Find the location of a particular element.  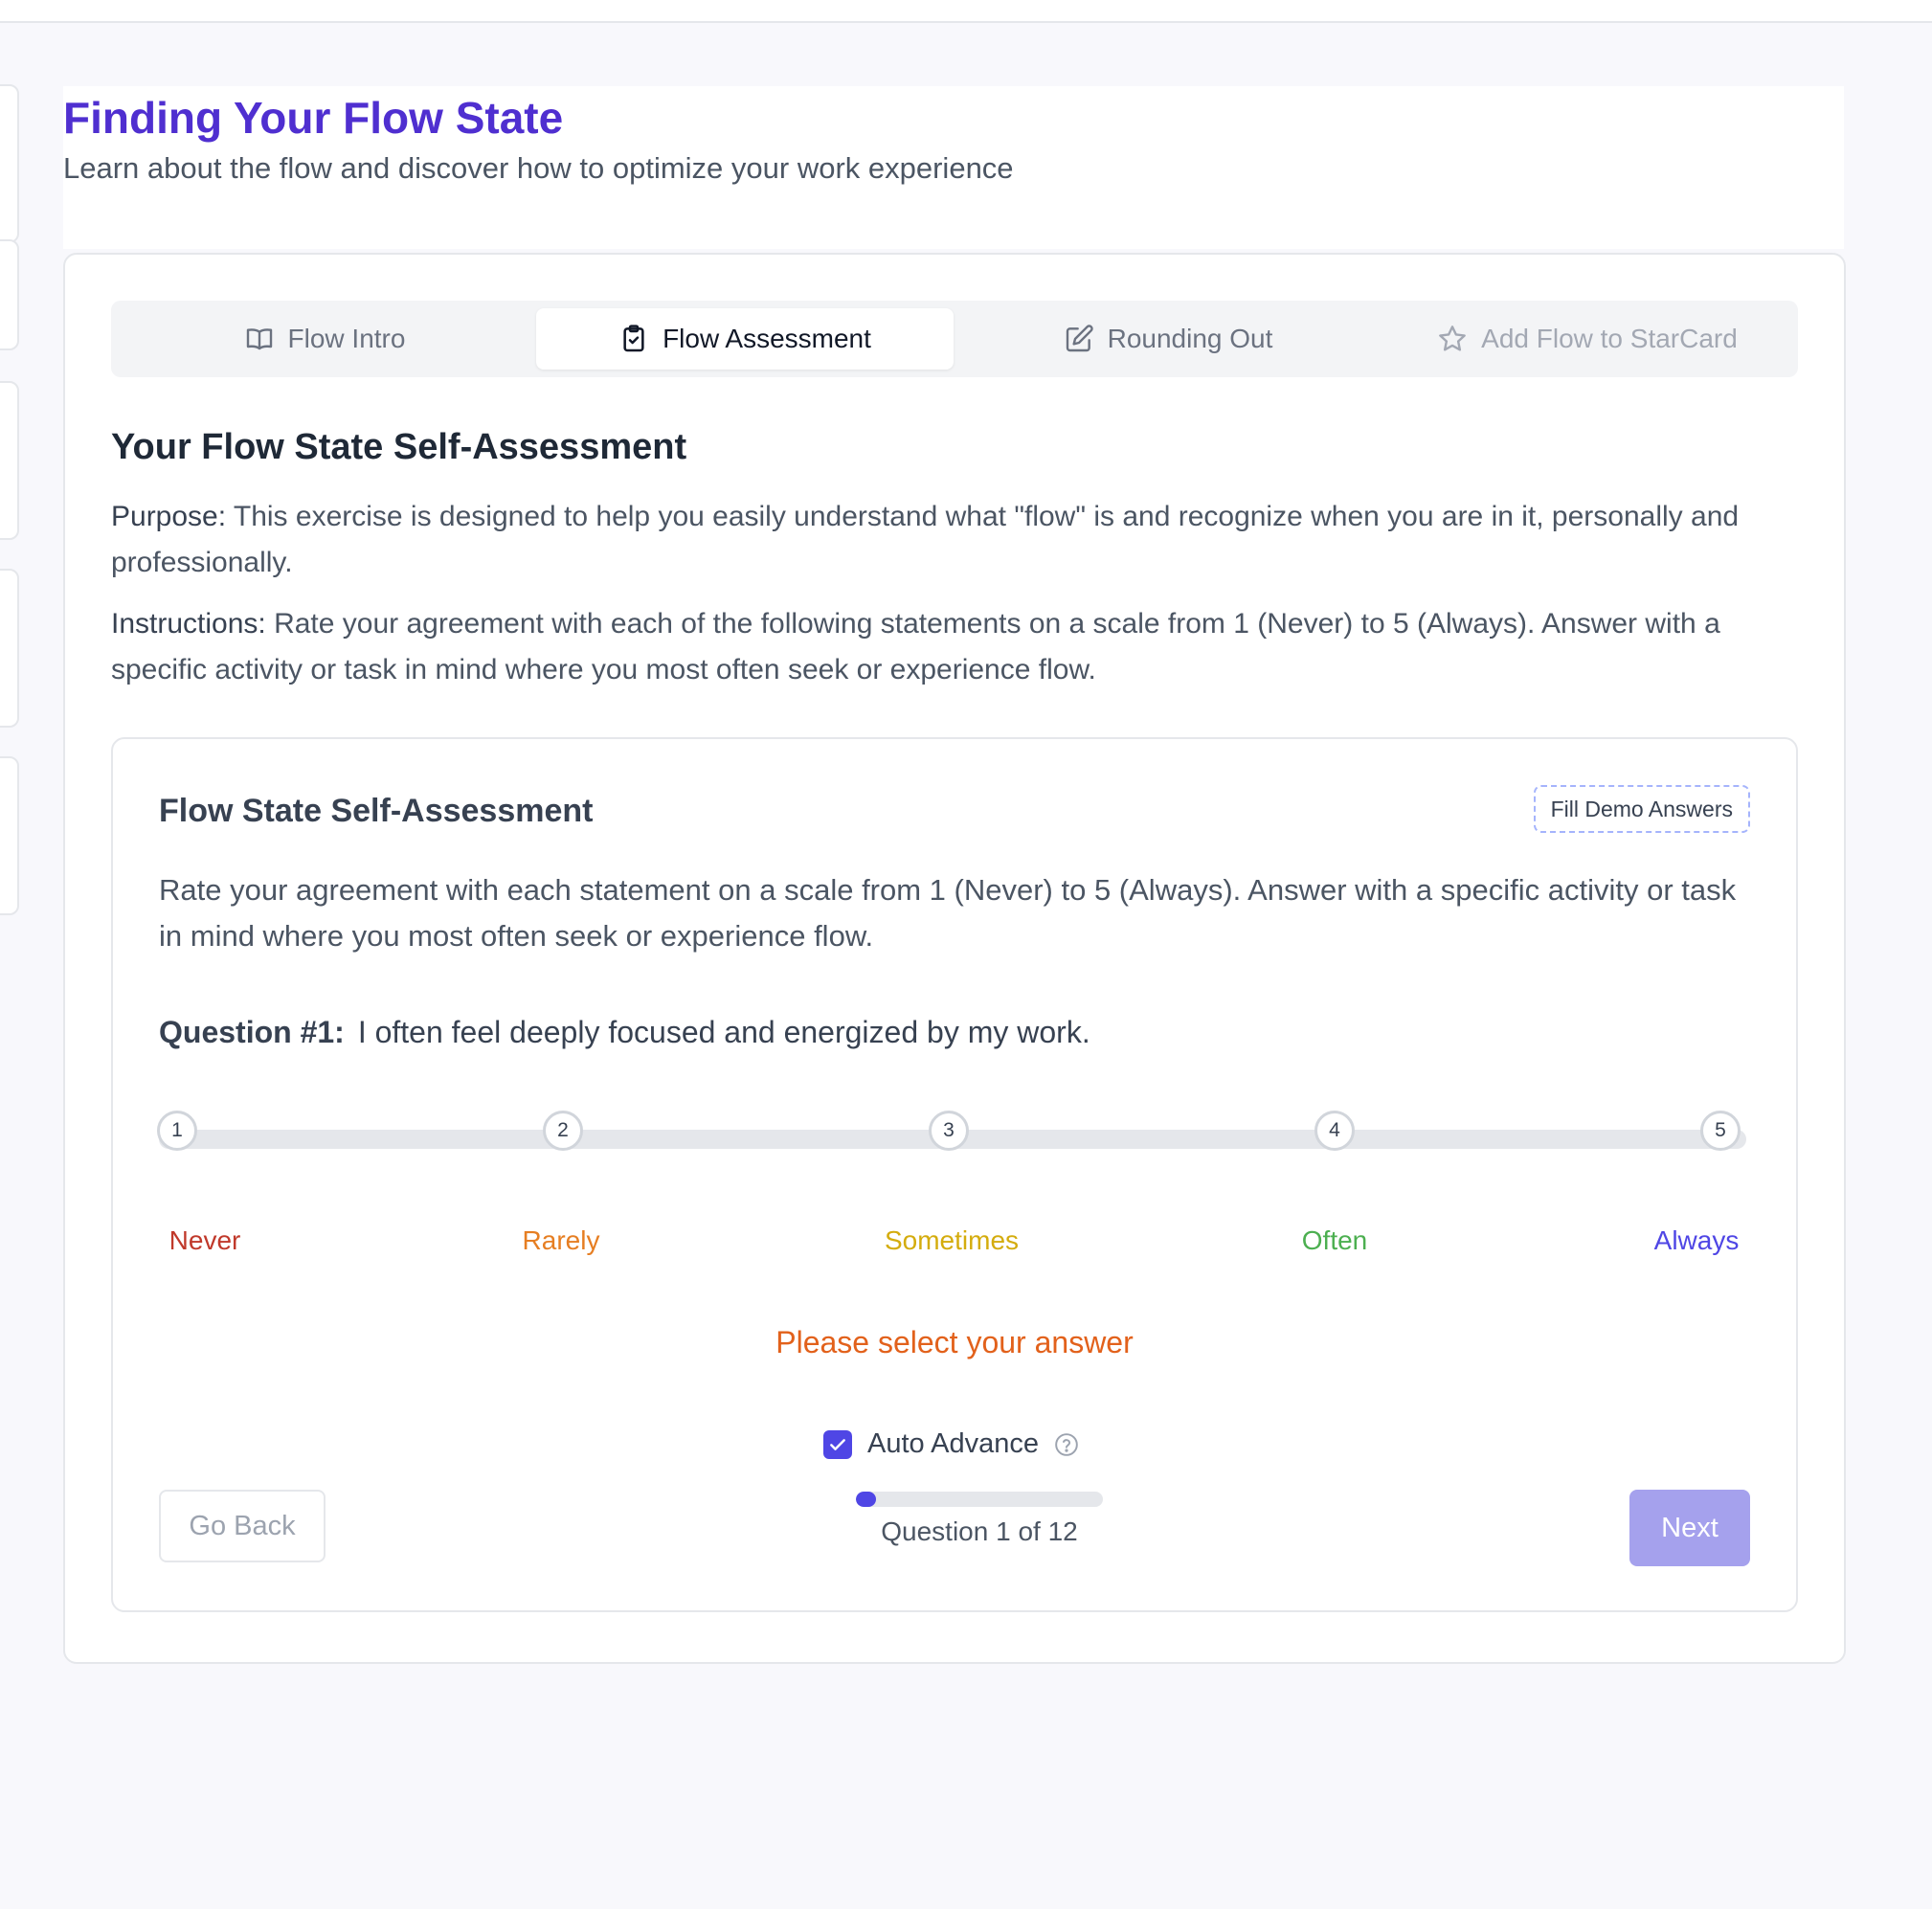

pencil-square-icon is located at coordinates (1080, 338).